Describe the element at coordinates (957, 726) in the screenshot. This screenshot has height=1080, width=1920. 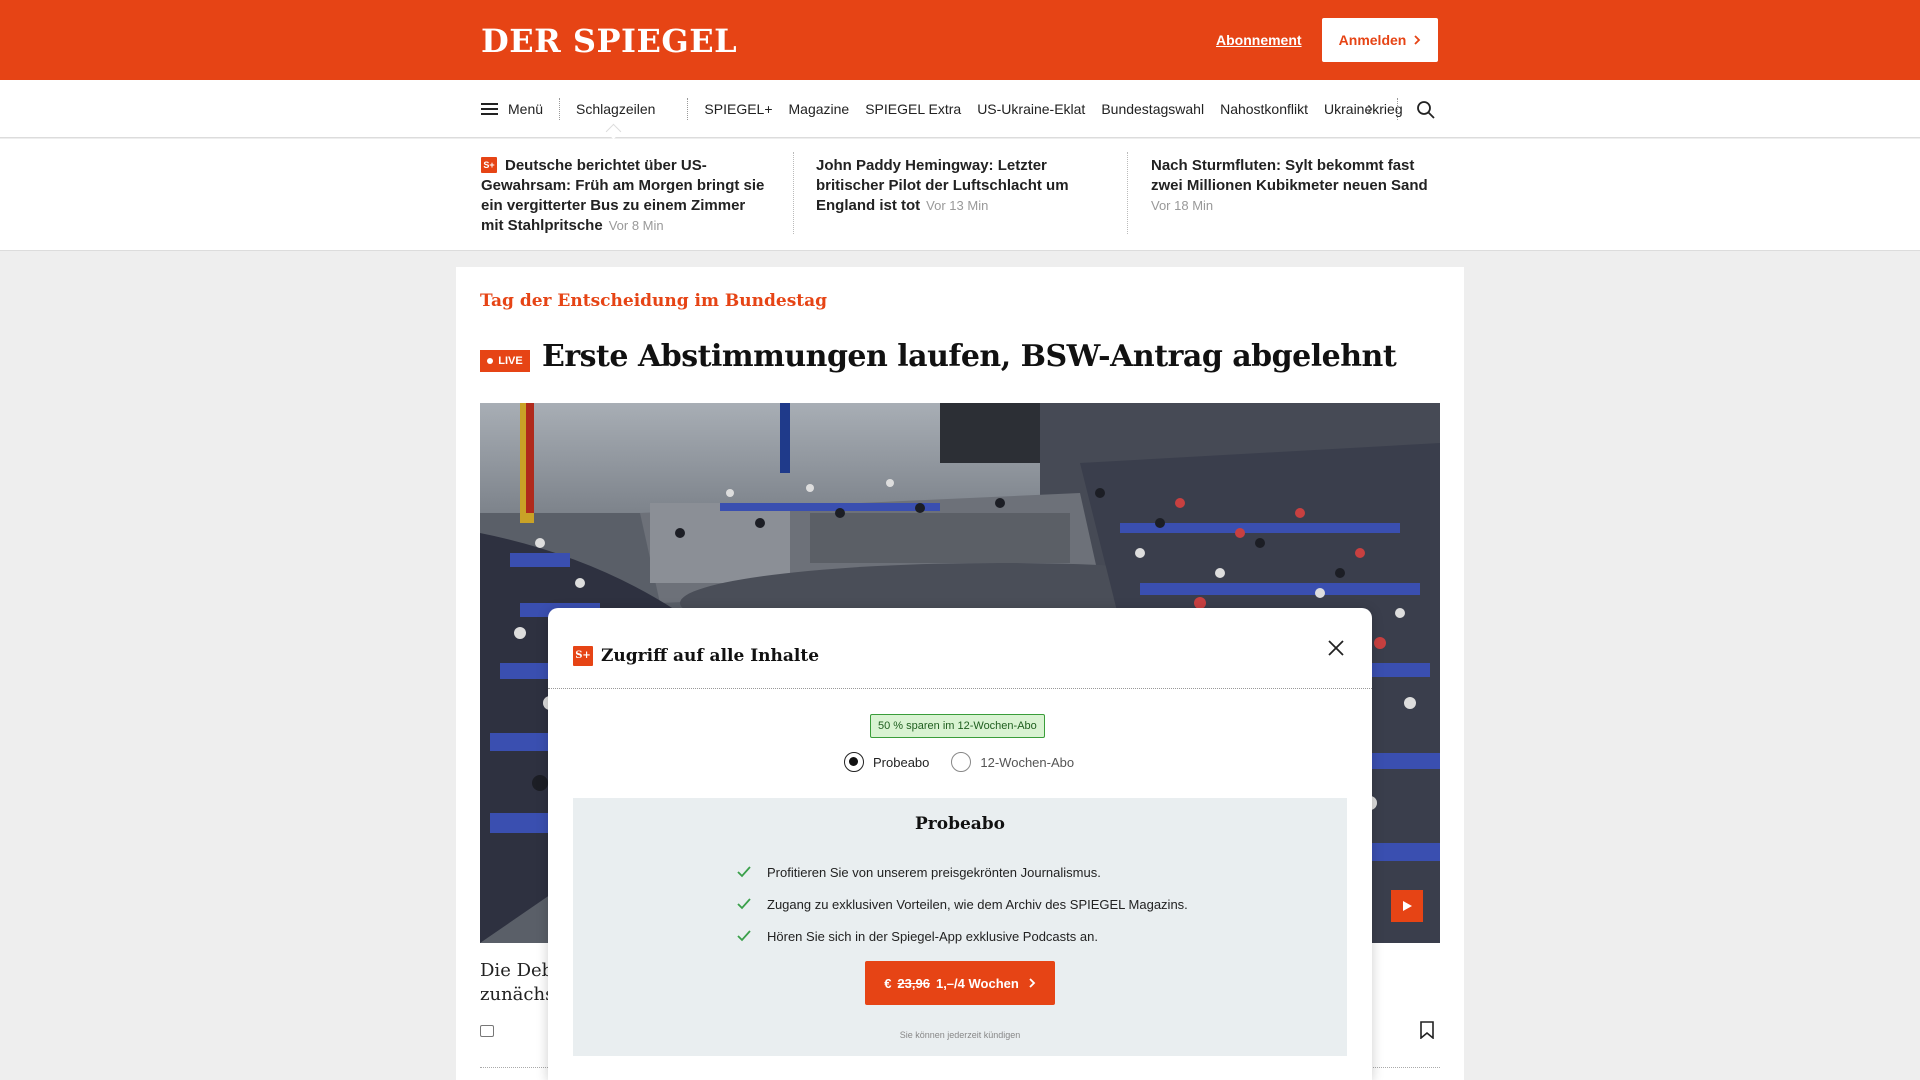
I see `savings-badge: 50 % sparen im 12-Wochen-Abo` at that location.